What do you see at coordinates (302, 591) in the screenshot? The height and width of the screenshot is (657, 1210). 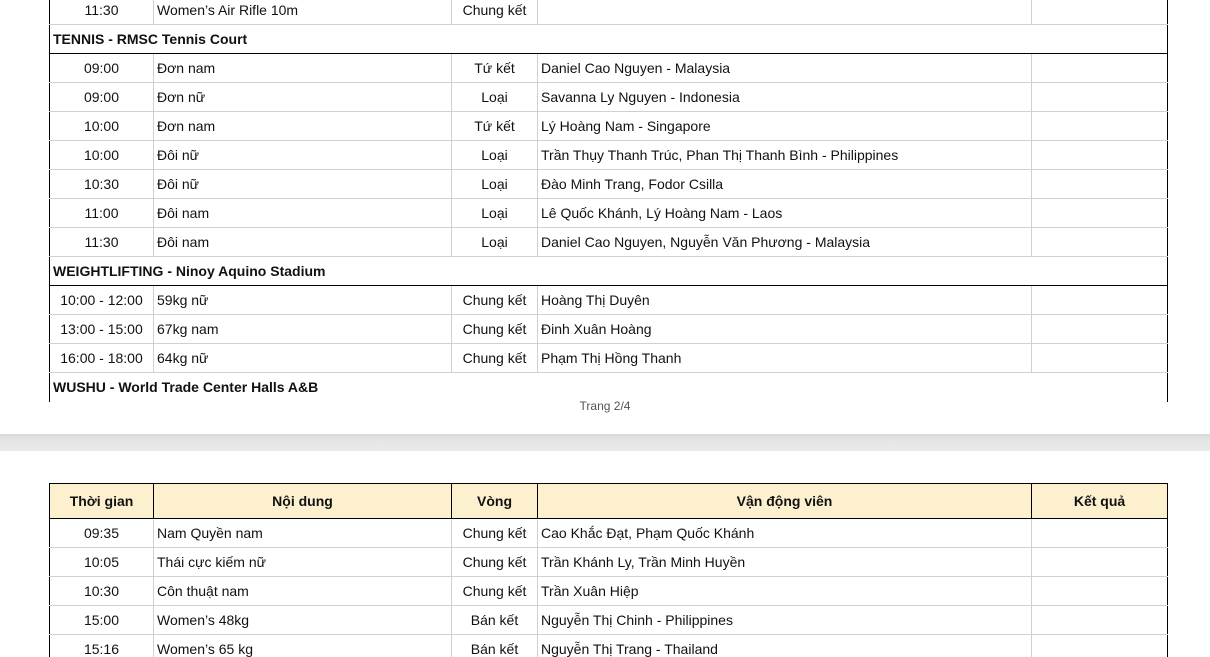 I see `cell-event: Côn thuật nam` at bounding box center [302, 591].